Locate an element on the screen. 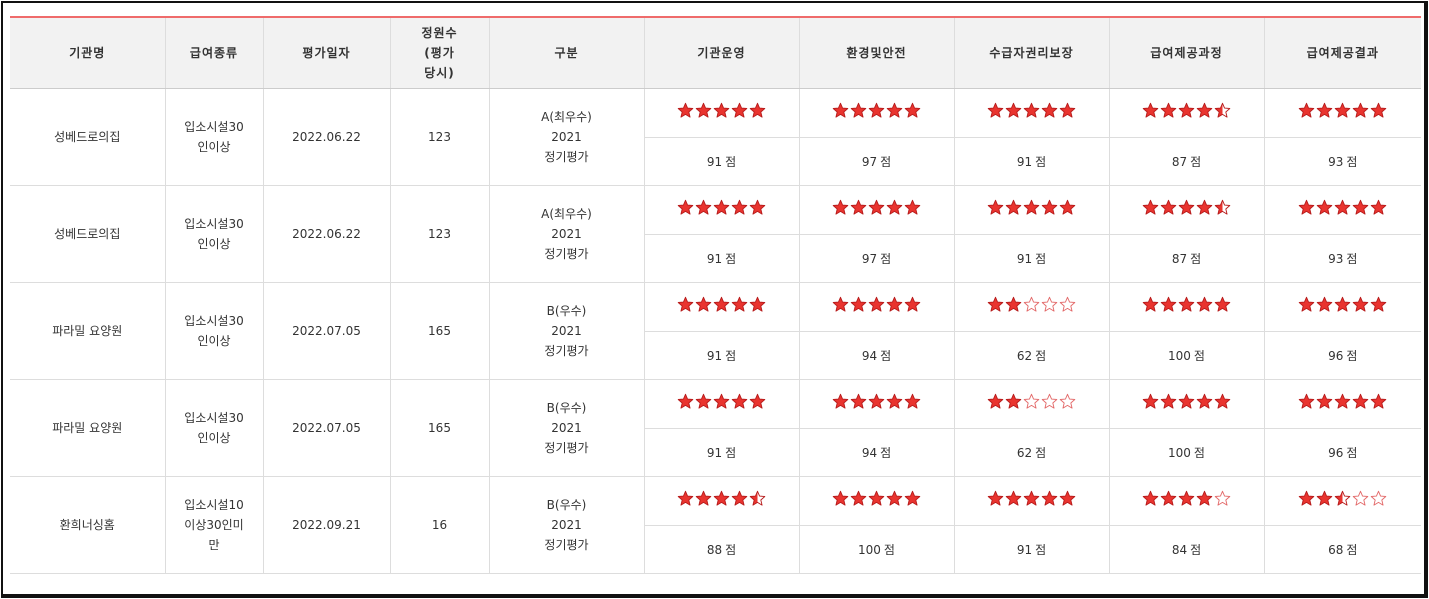 This screenshot has height=599, width=1429. institution-name-text: 성베드로의집 is located at coordinates (87, 234).